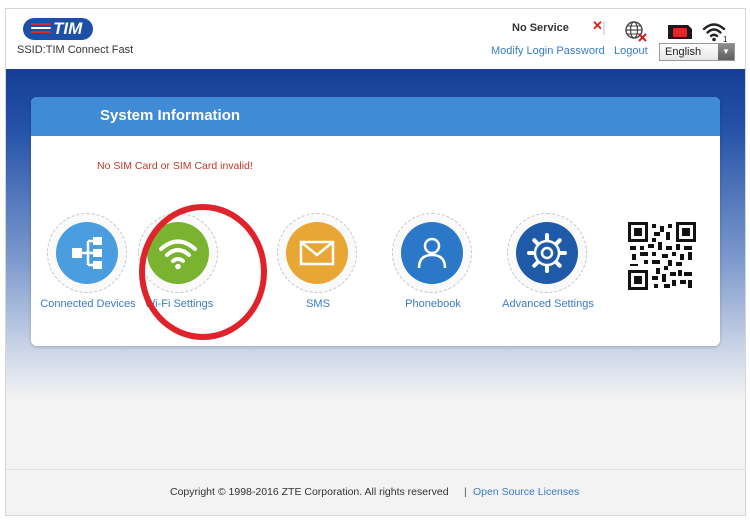  Describe the element at coordinates (175, 166) in the screenshot. I see `sim-alert: No SIM Card or SIM Card invalid!` at that location.